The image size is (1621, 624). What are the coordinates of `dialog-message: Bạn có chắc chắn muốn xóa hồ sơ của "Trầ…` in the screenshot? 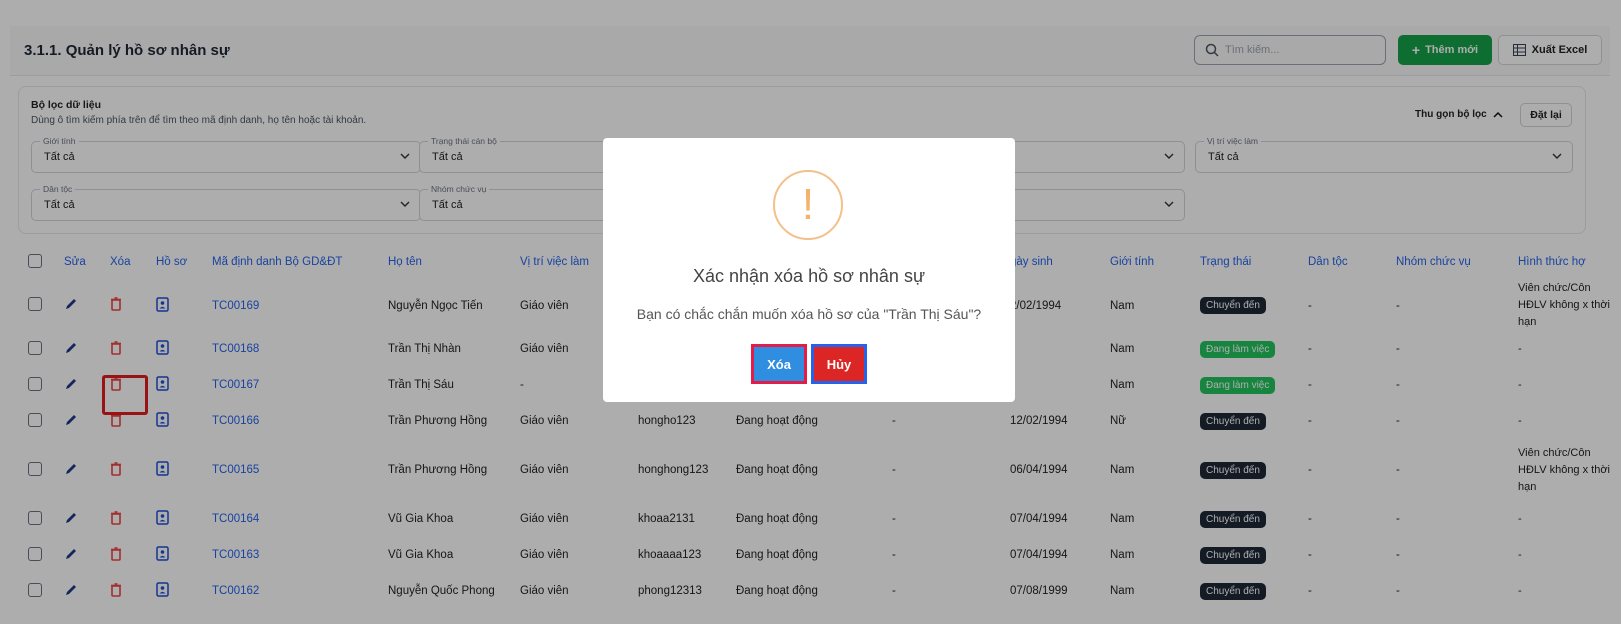 It's located at (809, 314).